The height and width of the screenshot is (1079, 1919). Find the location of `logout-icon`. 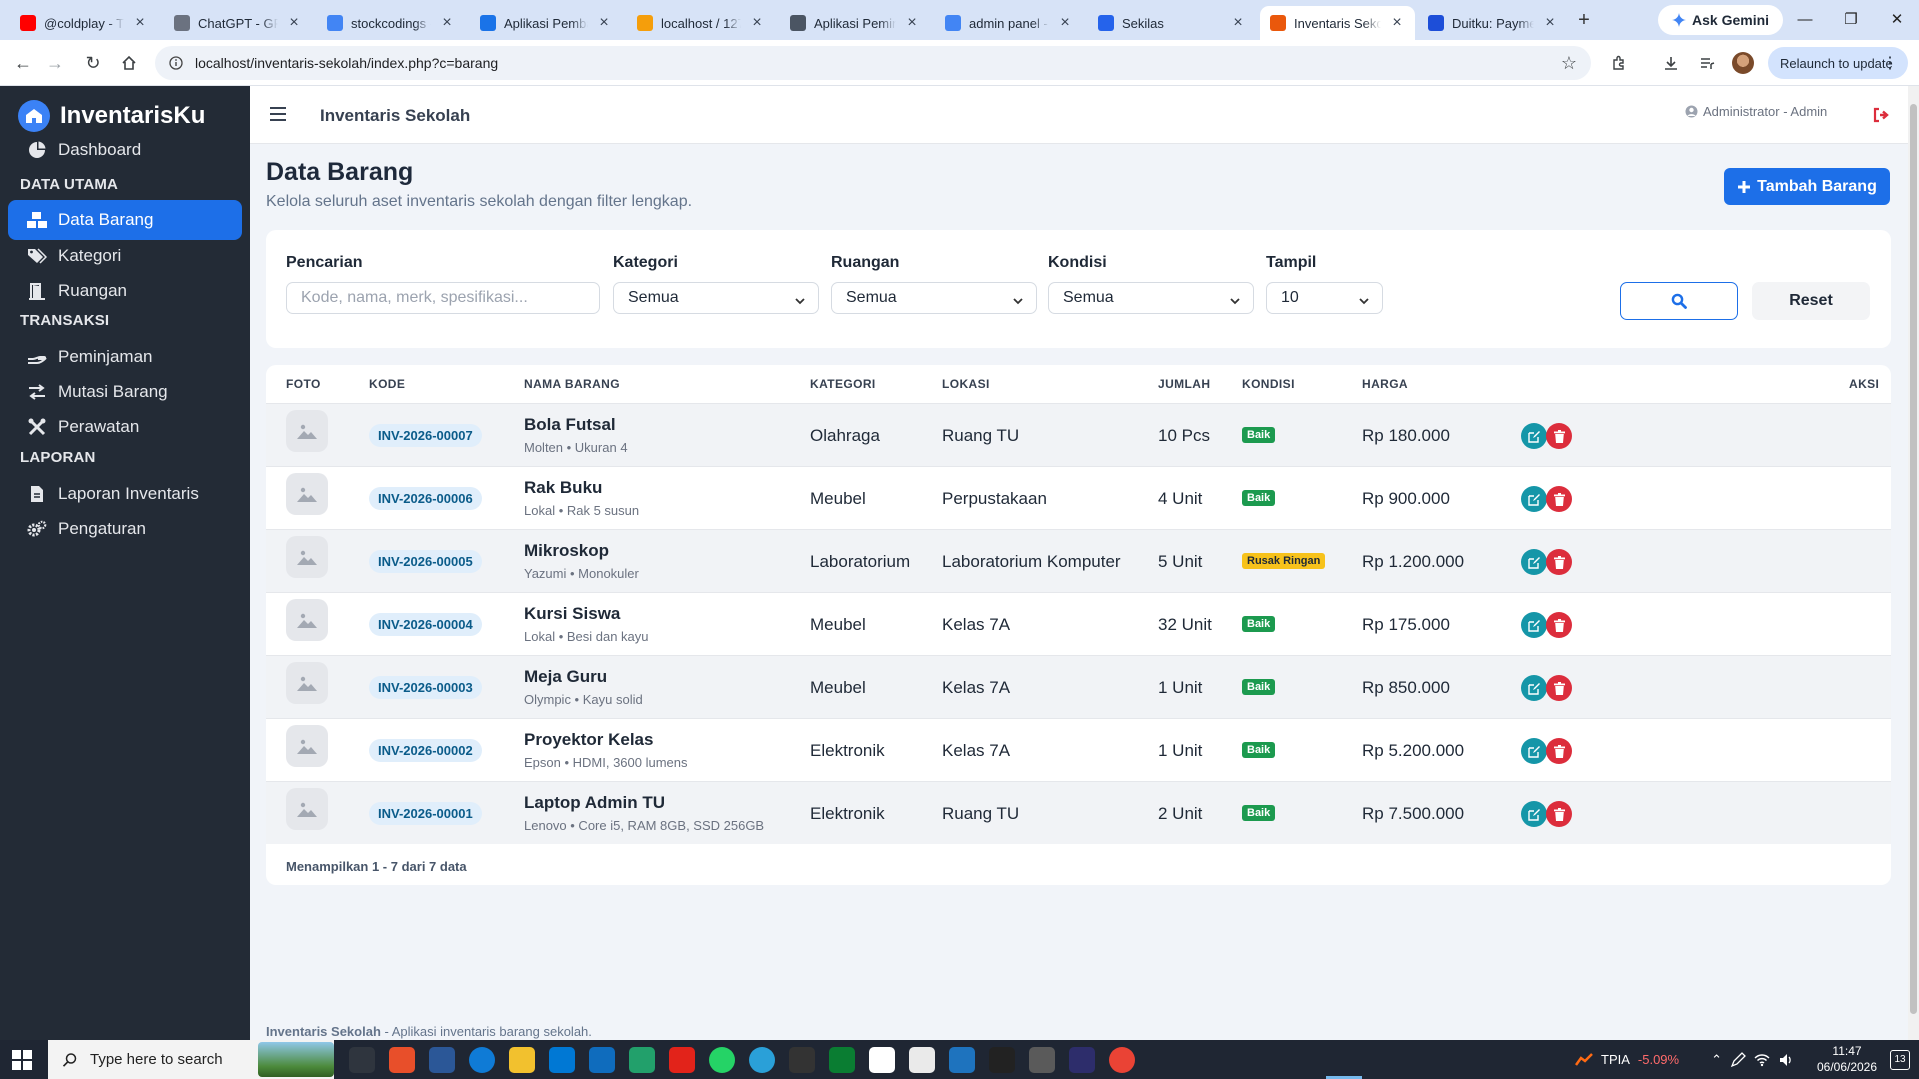

logout-icon is located at coordinates (1882, 116).